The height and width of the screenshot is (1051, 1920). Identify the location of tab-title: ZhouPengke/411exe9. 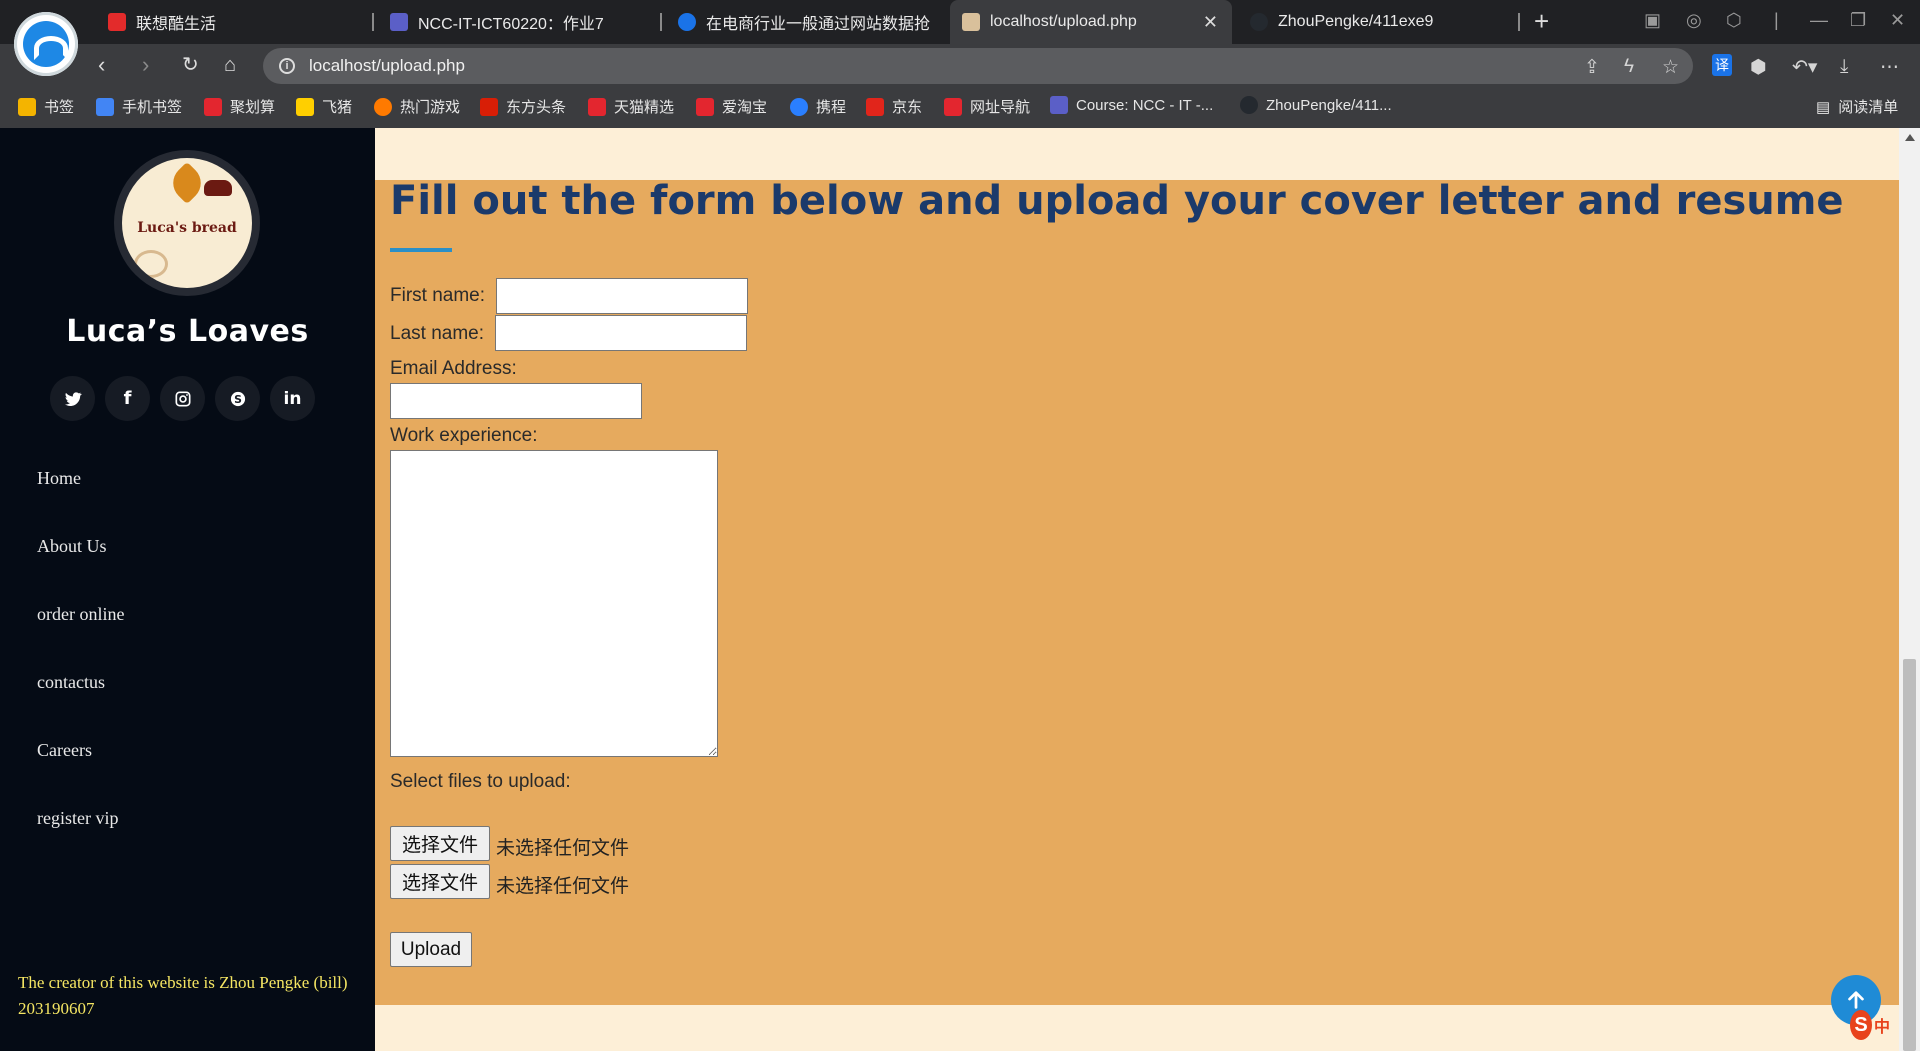
(1356, 21).